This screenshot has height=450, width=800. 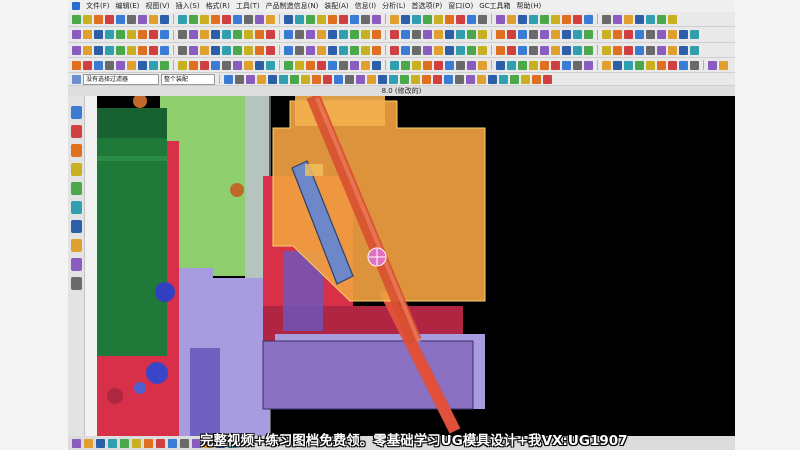 I want to click on history-icon, so click(x=76, y=188).